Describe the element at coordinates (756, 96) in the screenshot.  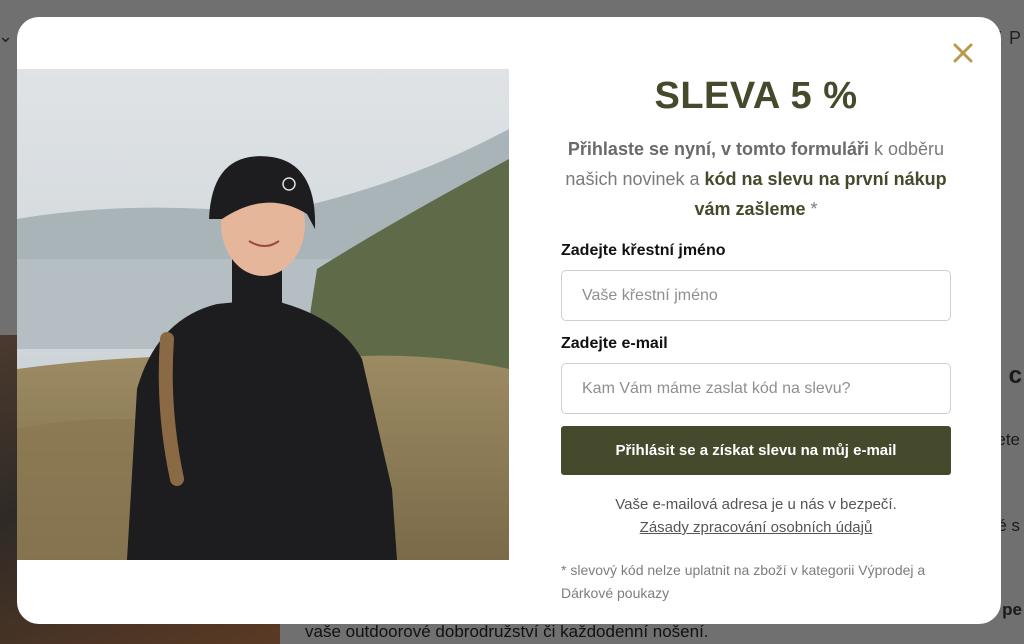
I see `modal-title: SLEVA 5 %` at that location.